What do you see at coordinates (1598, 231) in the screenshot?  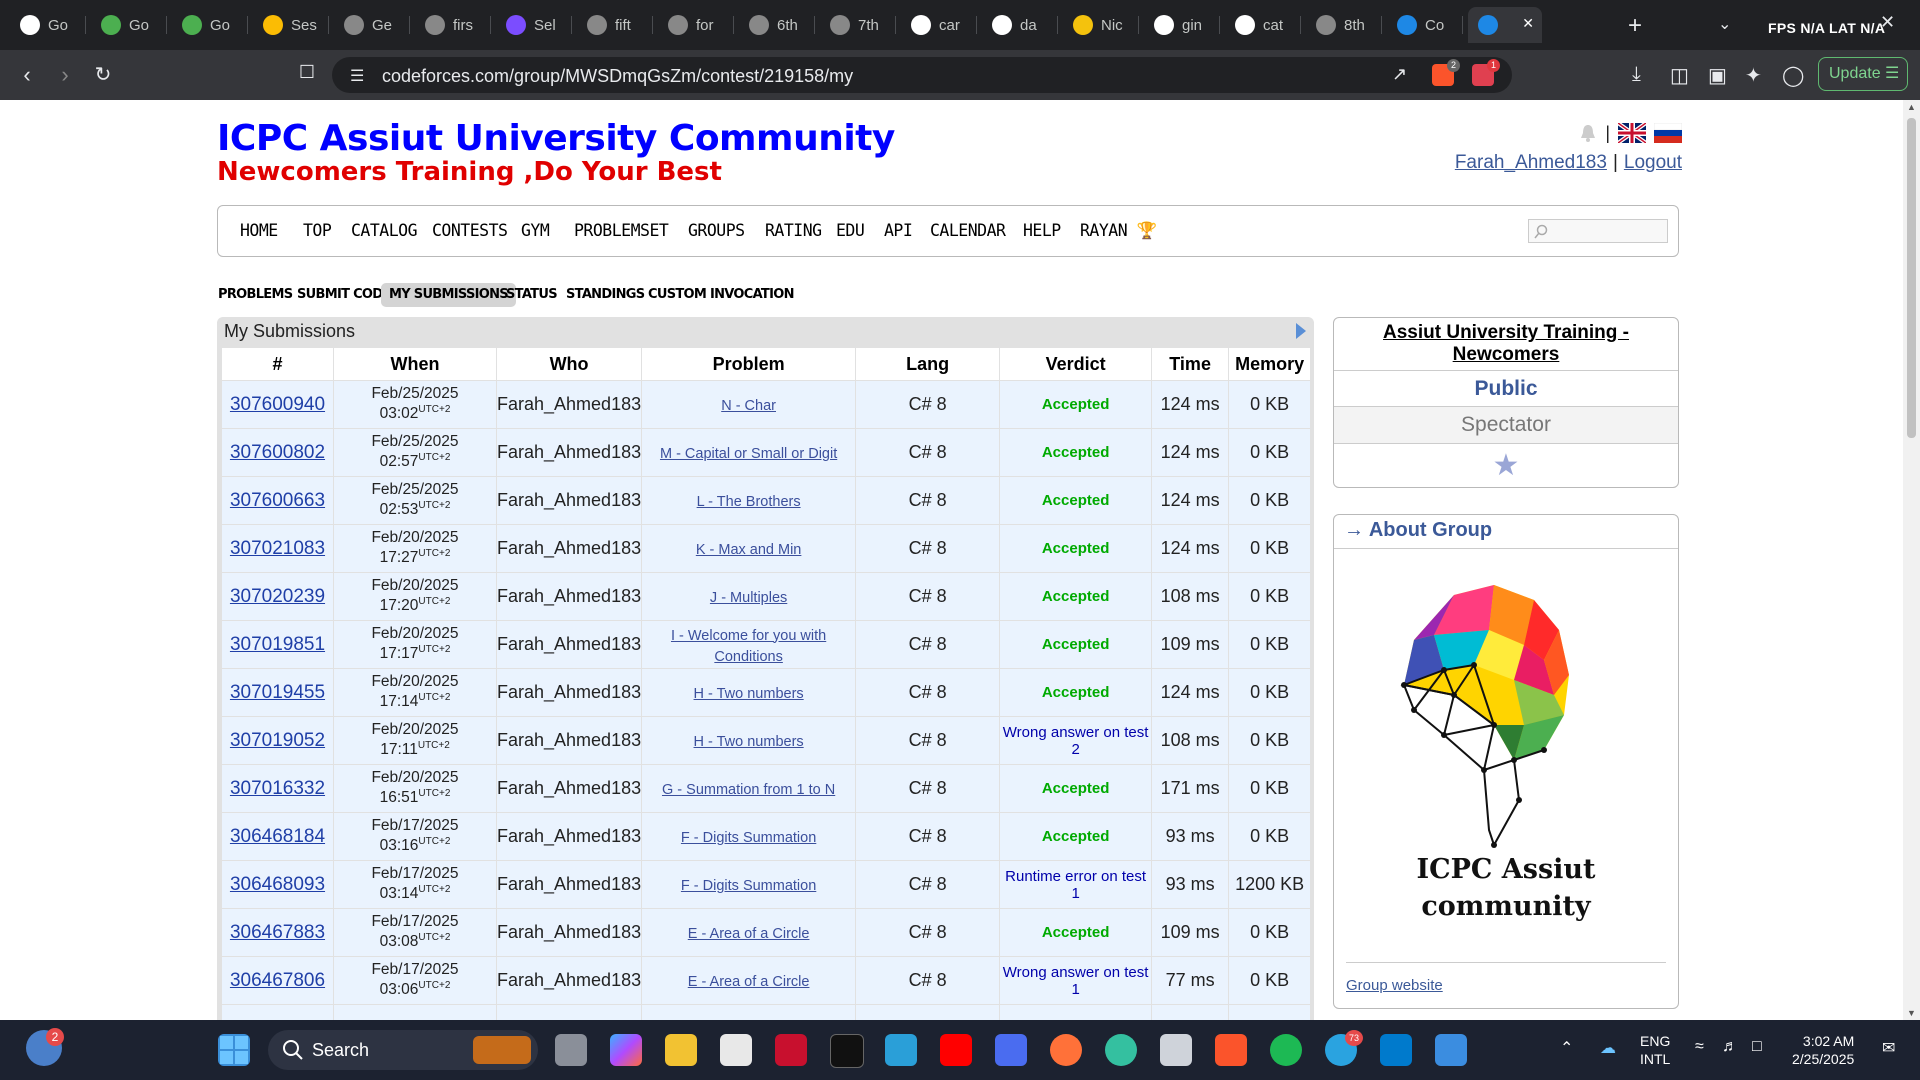 I see `search-input` at bounding box center [1598, 231].